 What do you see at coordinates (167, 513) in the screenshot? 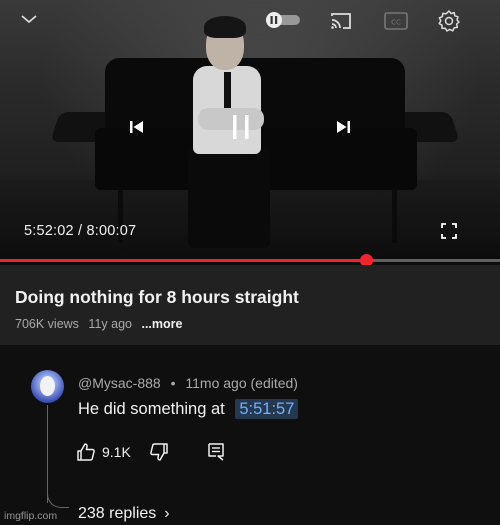
I see `chevron-right-icon: ›` at bounding box center [167, 513].